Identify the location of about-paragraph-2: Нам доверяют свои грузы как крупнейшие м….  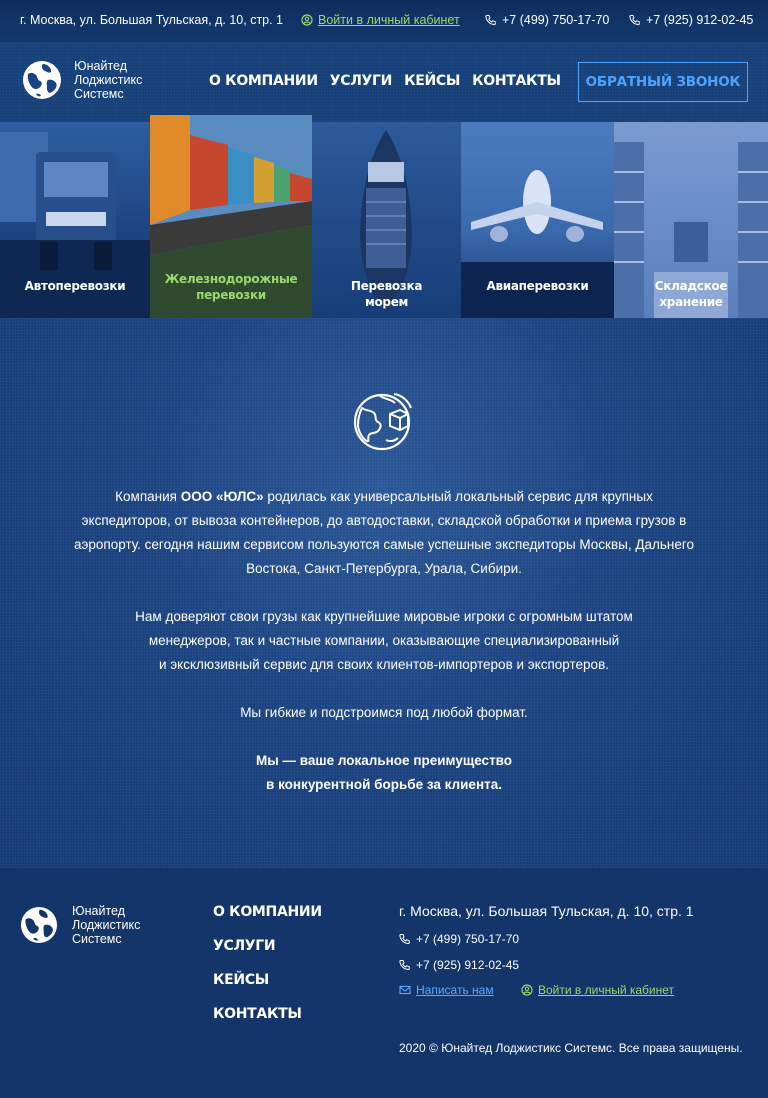
(384, 641).